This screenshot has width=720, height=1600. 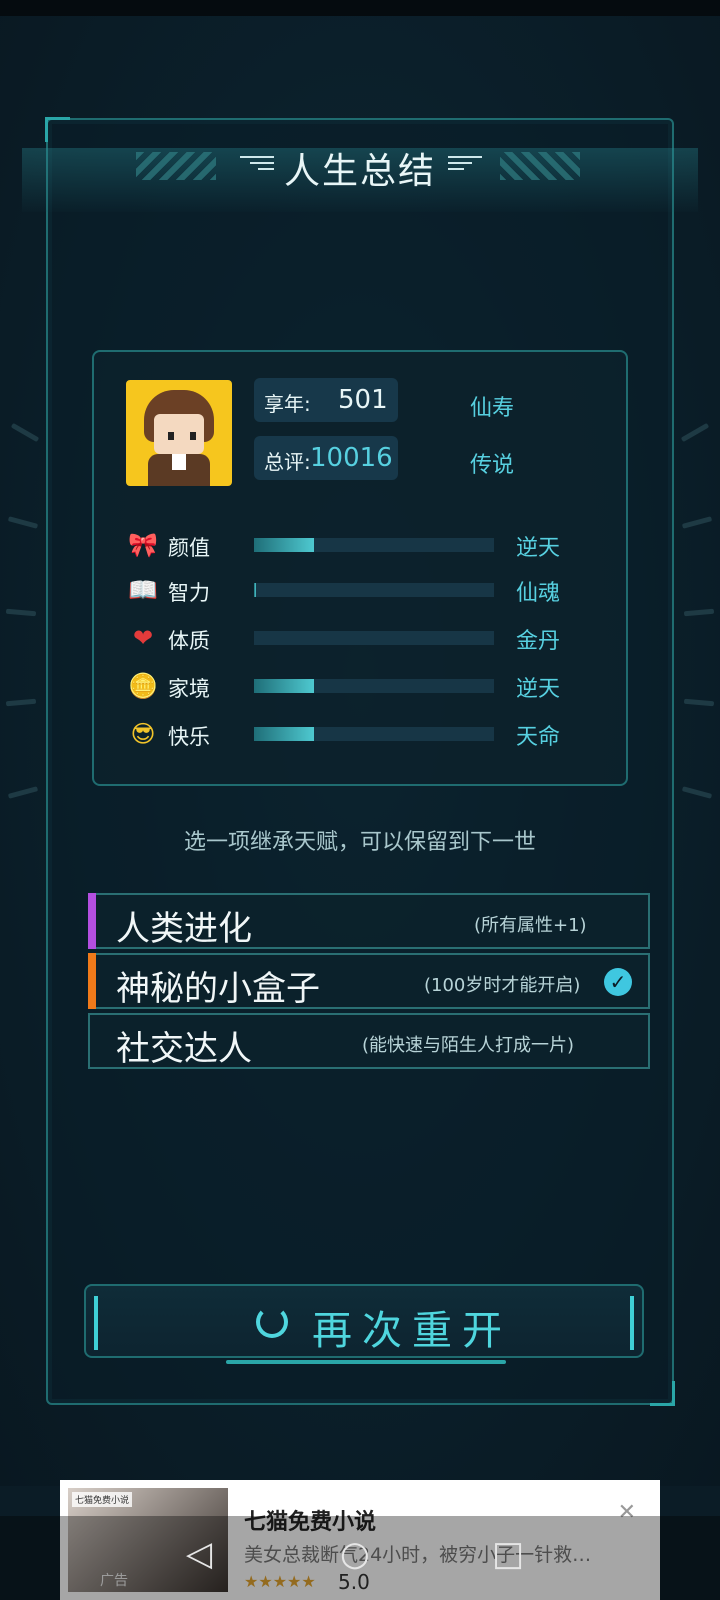 I want to click on score-box: 总评: 10016, so click(x=326, y=458).